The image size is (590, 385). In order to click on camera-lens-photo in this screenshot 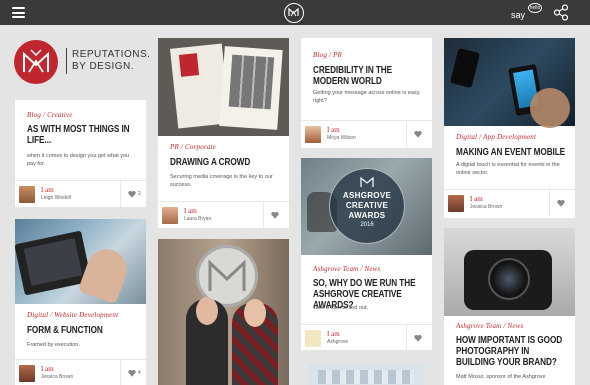, I will do `click(509, 272)`.